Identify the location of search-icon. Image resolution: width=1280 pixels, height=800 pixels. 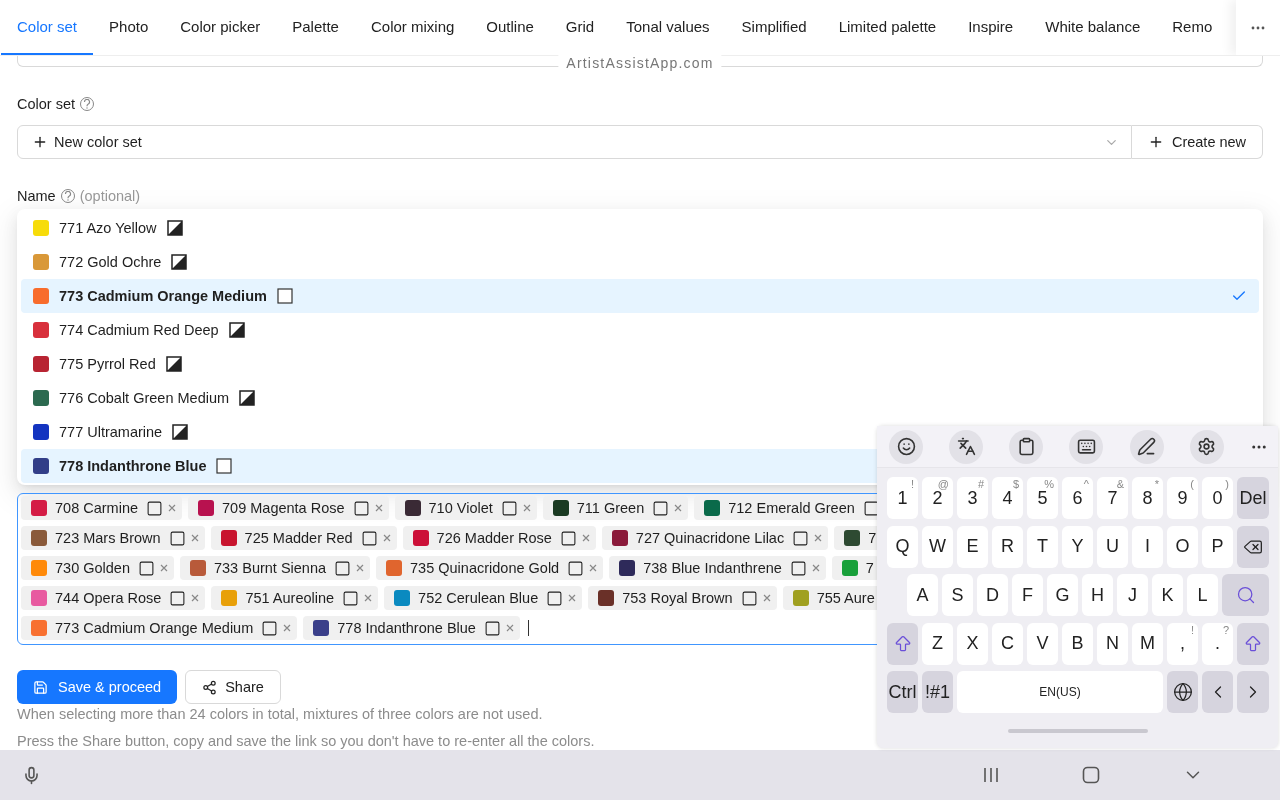
(1245, 595).